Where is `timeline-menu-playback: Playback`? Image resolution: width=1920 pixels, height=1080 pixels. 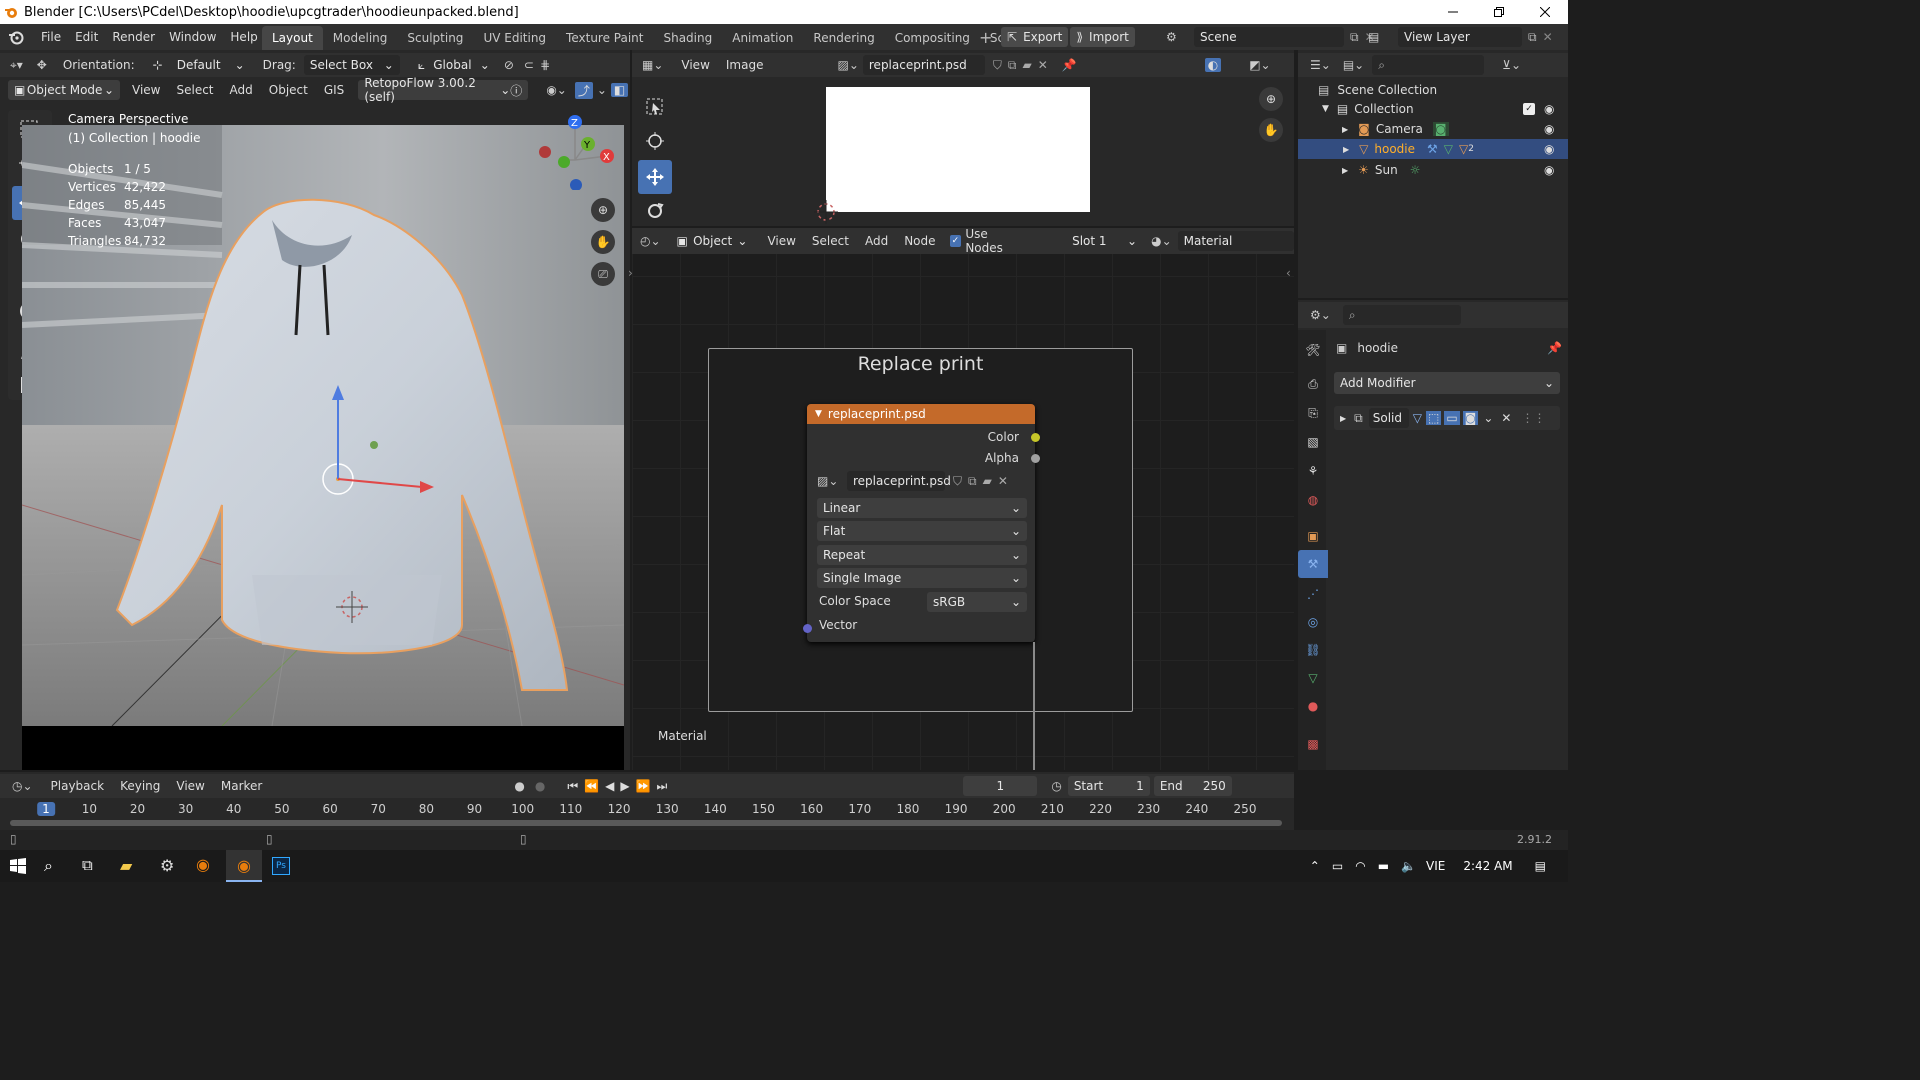
timeline-menu-playback: Playback is located at coordinates (78, 786).